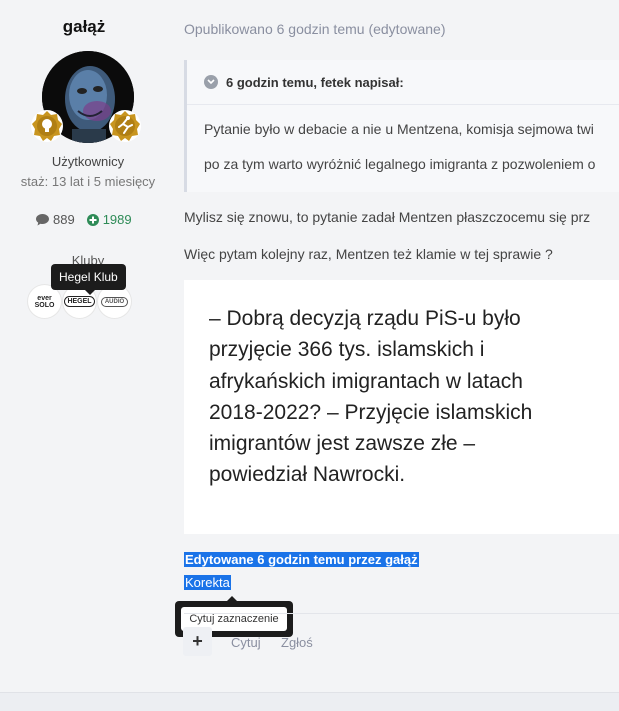 The height and width of the screenshot is (711, 619). I want to click on achievement-badge-runner, so click(125, 126).